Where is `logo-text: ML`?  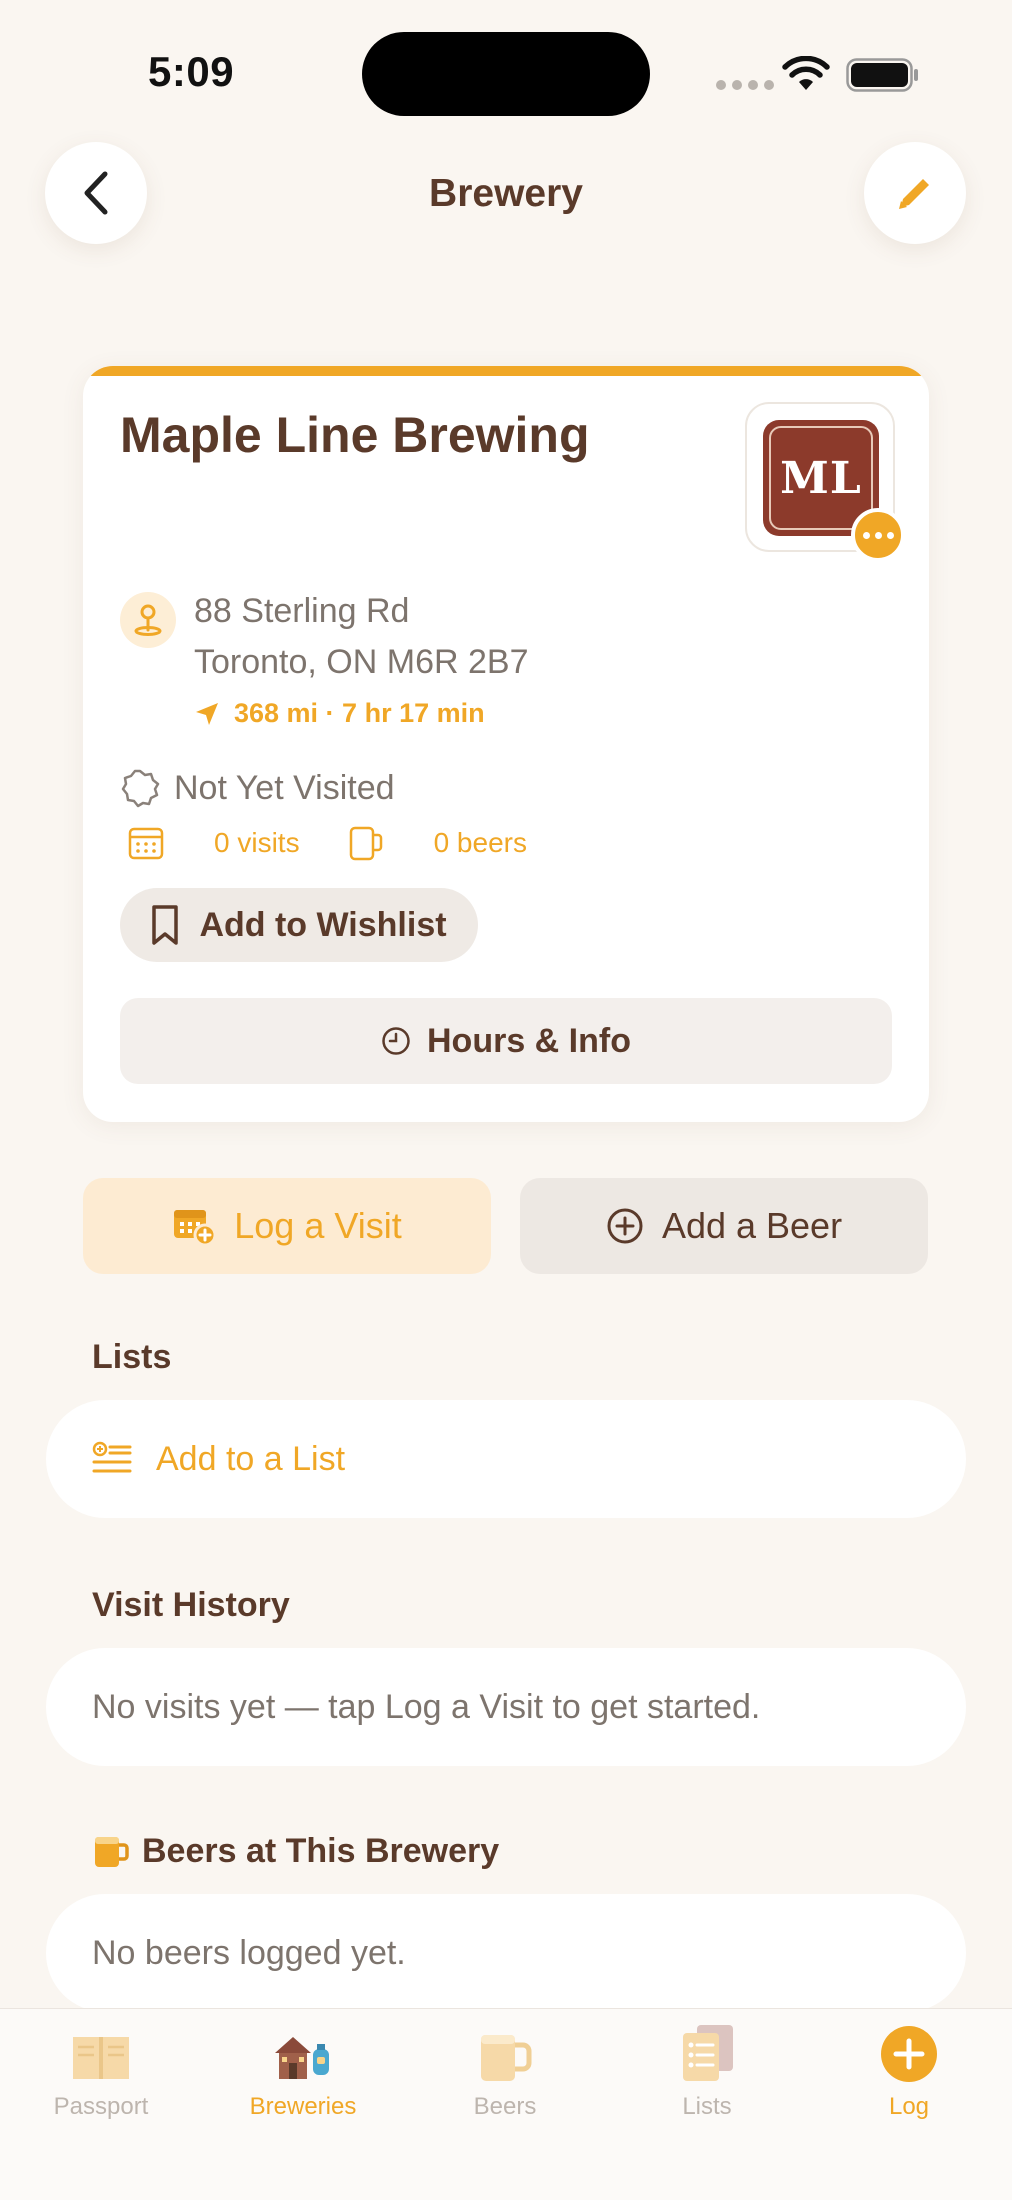 logo-text: ML is located at coordinates (821, 478).